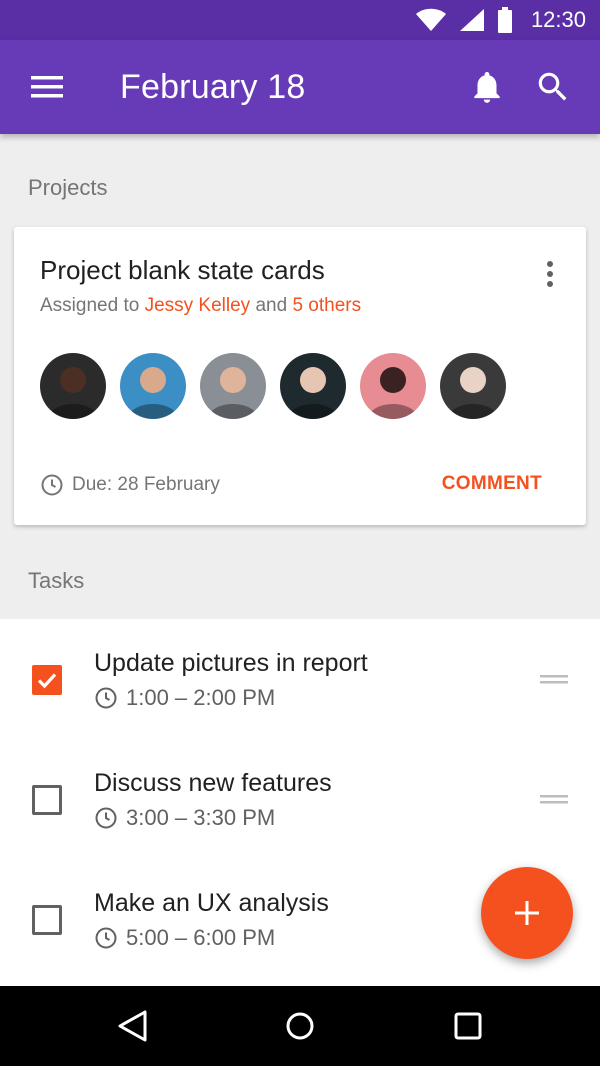  I want to click on add-task-fab, so click(527, 913).